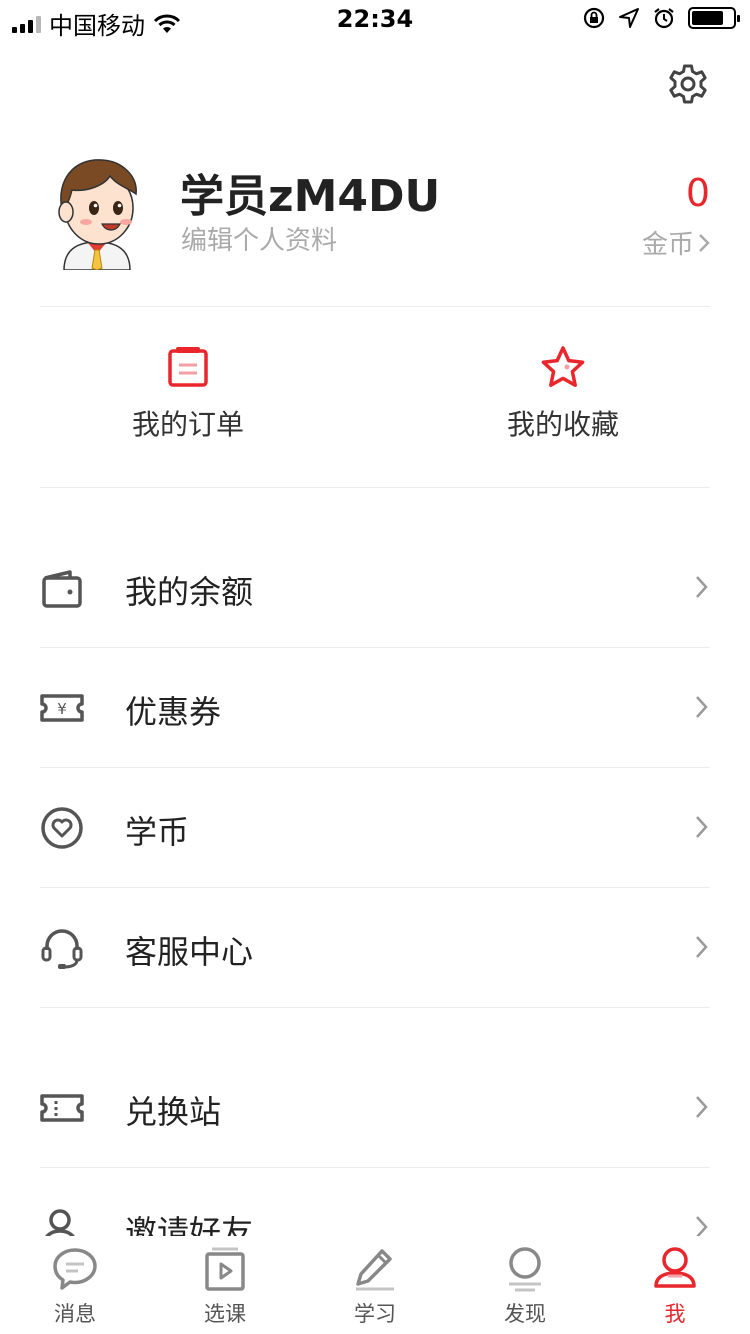  What do you see at coordinates (259, 238) in the screenshot?
I see `edit-profile-link: 编辑个人资料` at bounding box center [259, 238].